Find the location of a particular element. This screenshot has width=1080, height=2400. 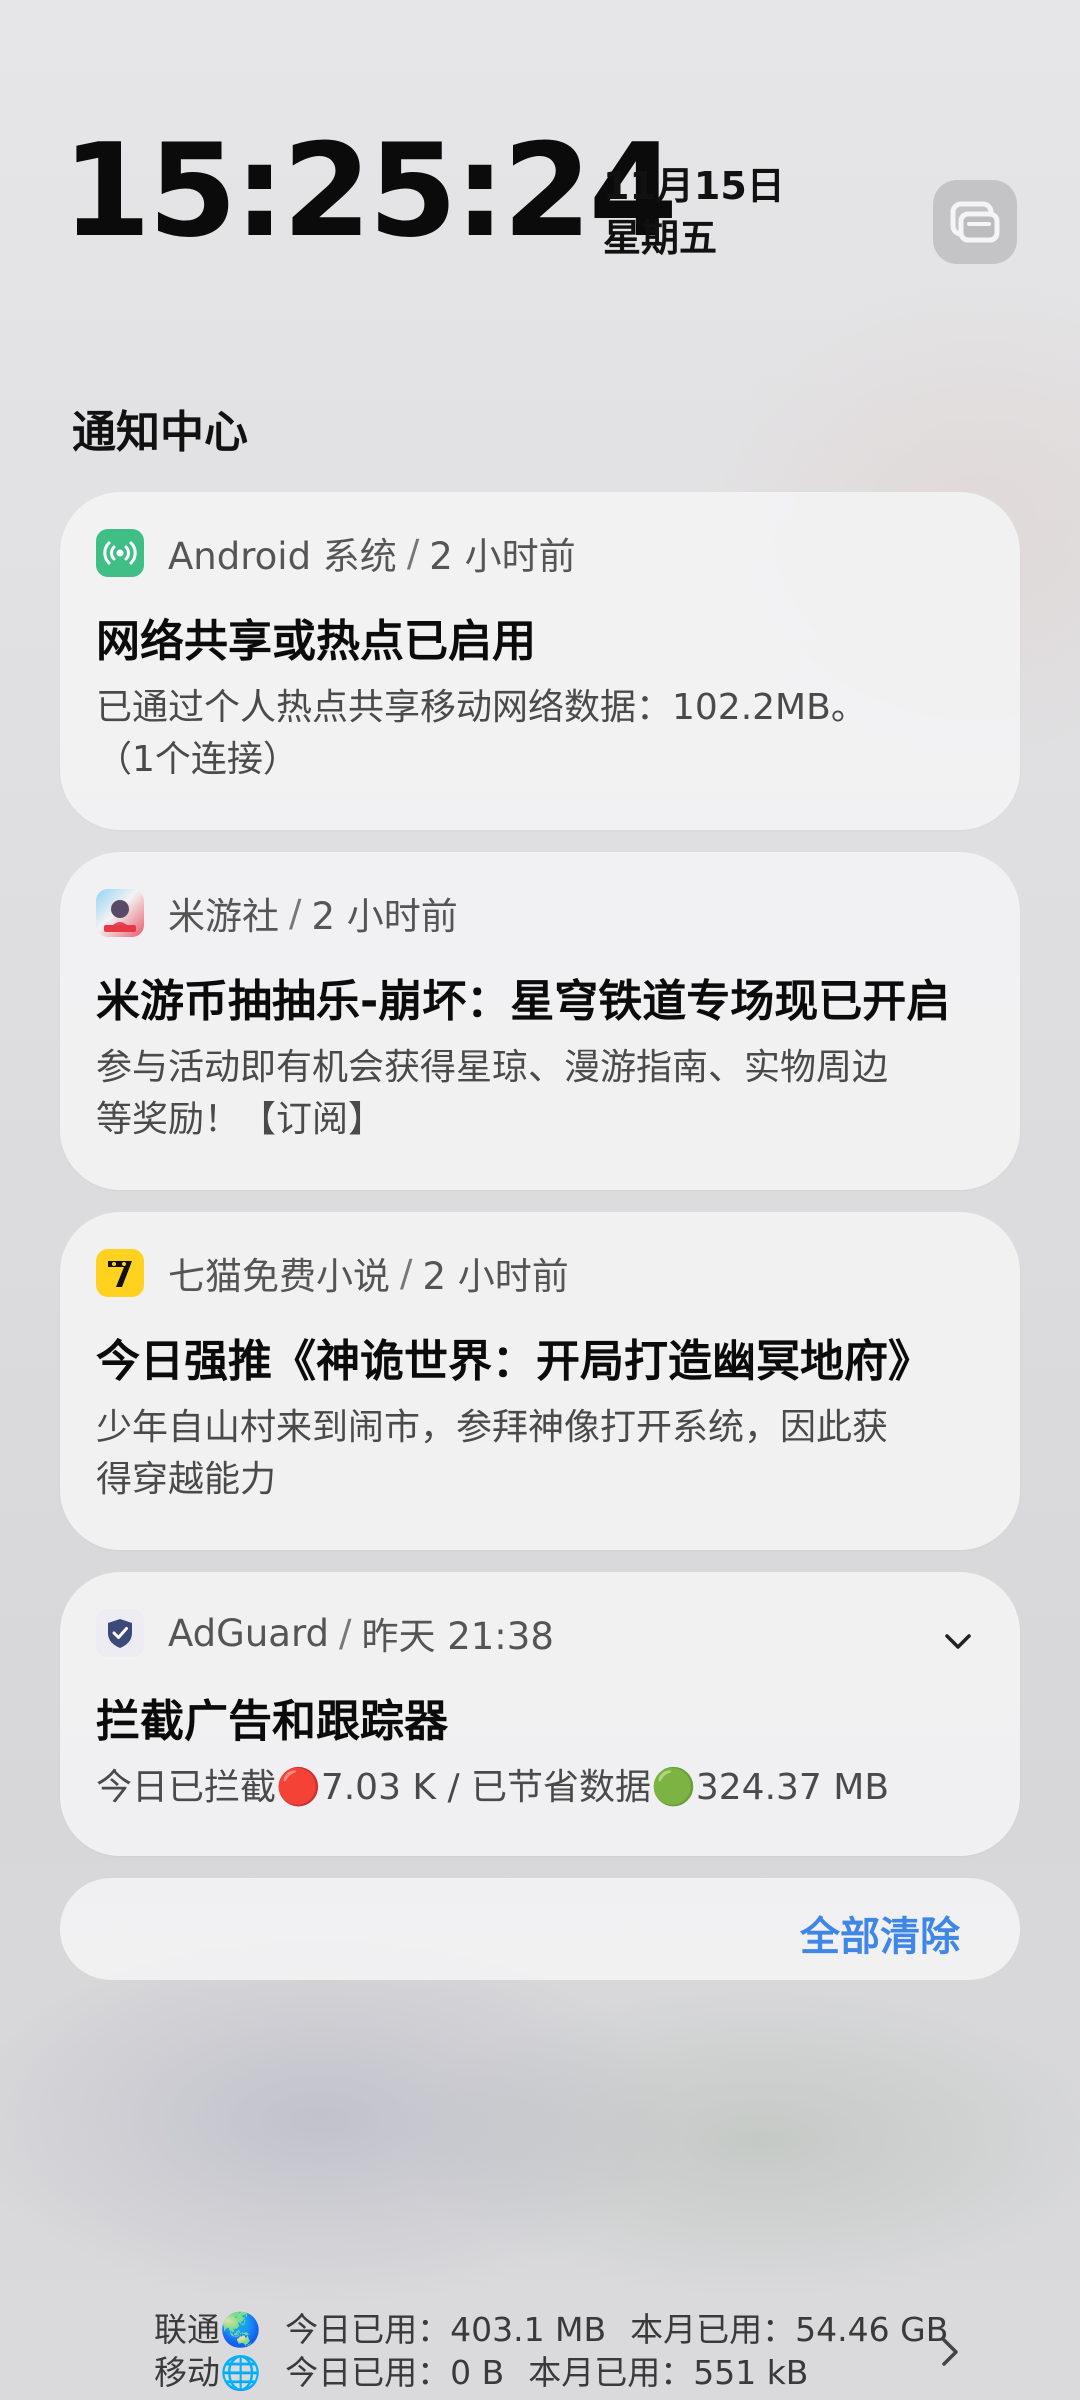

notification-time: 昨天 21:38 is located at coordinates (457, 1636).